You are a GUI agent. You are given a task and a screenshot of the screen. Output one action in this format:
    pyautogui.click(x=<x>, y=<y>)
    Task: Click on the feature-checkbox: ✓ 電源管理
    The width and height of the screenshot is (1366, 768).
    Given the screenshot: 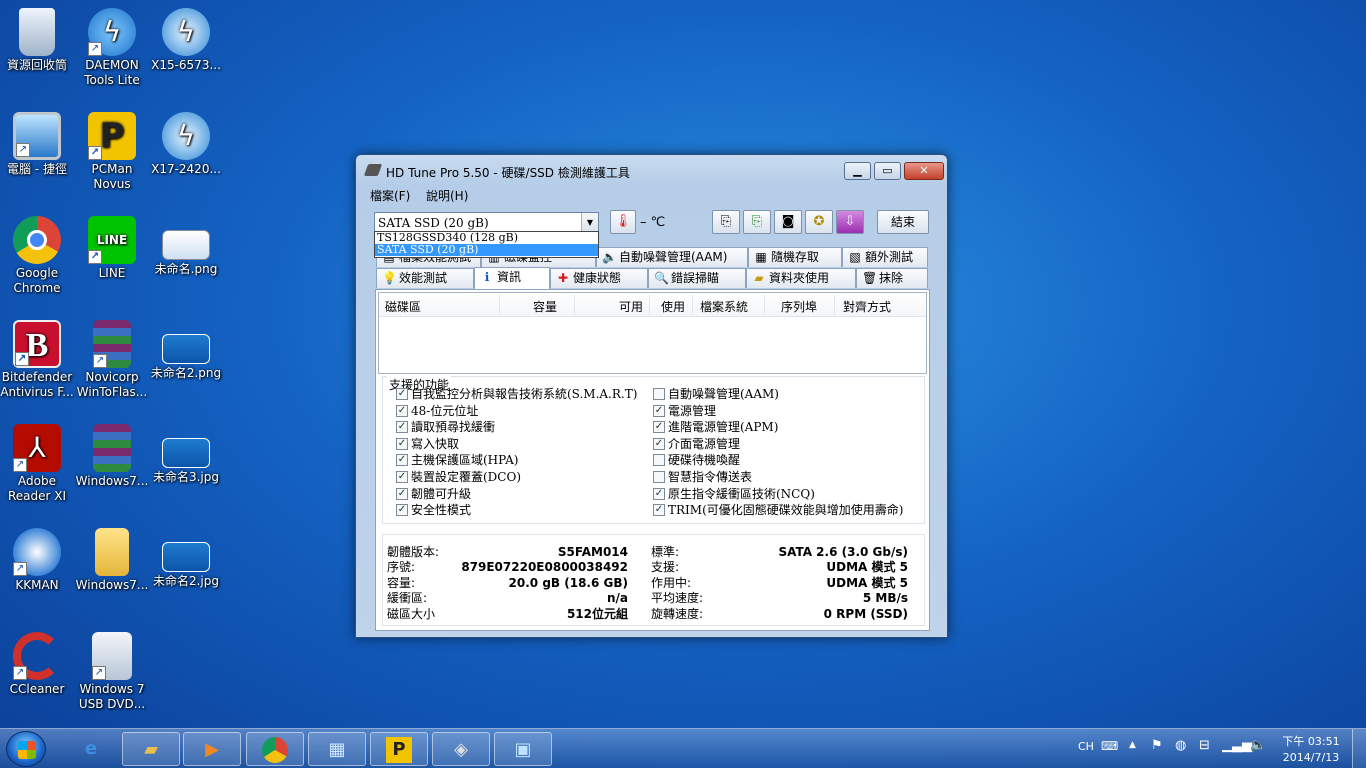 What is the action you would take?
    pyautogui.click(x=684, y=412)
    